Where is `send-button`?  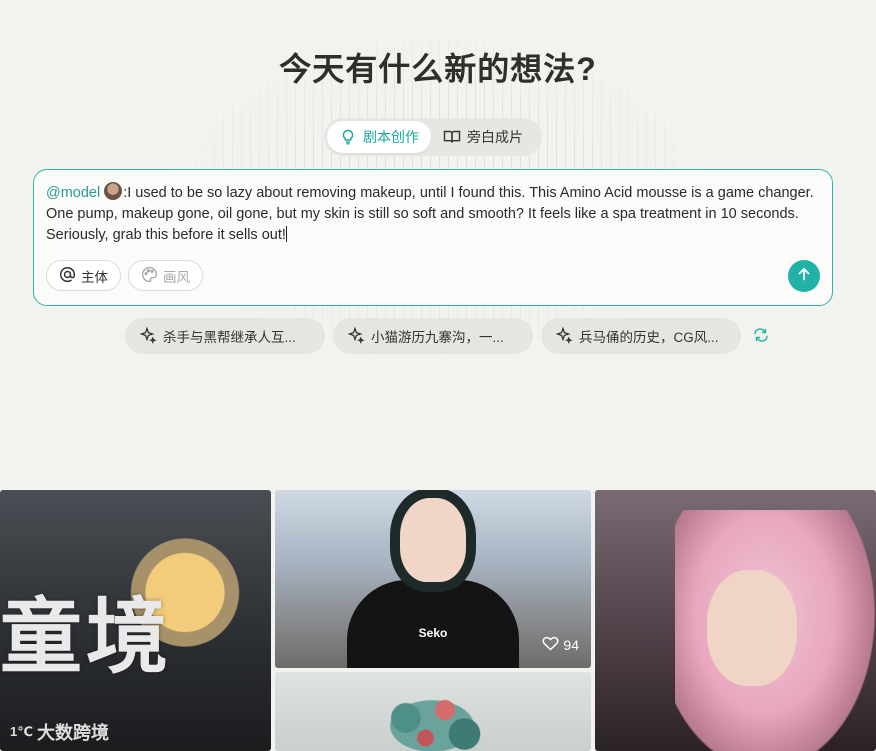 send-button is located at coordinates (804, 276).